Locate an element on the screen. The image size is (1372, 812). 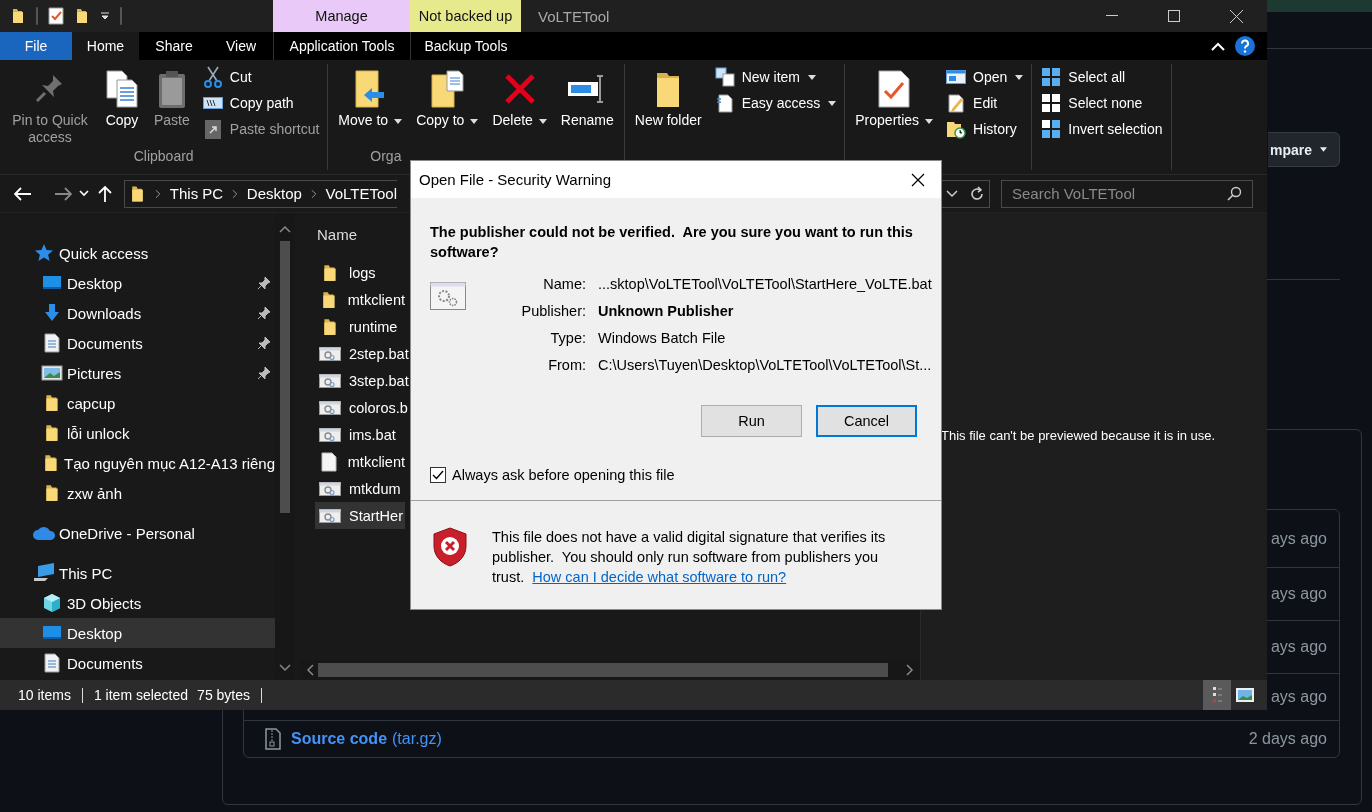
column-header: Name is located at coordinates (337, 234).